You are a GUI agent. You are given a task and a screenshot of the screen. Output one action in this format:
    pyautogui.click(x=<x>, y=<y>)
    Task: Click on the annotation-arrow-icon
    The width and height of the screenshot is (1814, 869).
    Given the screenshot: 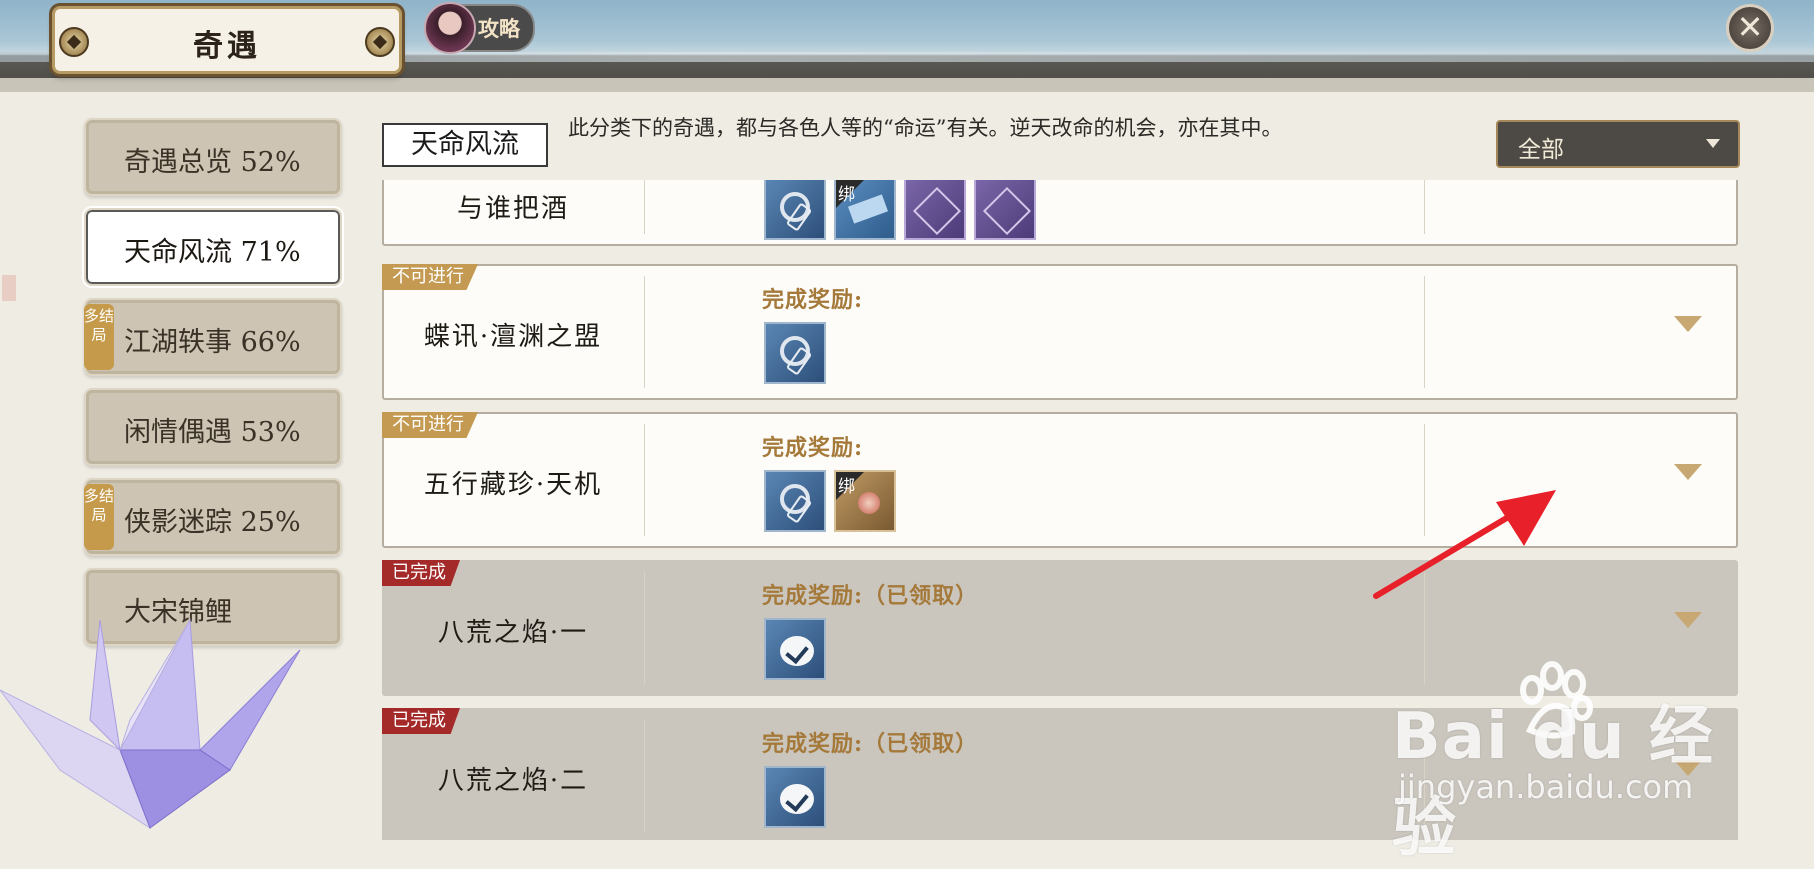 What is the action you would take?
    pyautogui.click(x=1464, y=544)
    